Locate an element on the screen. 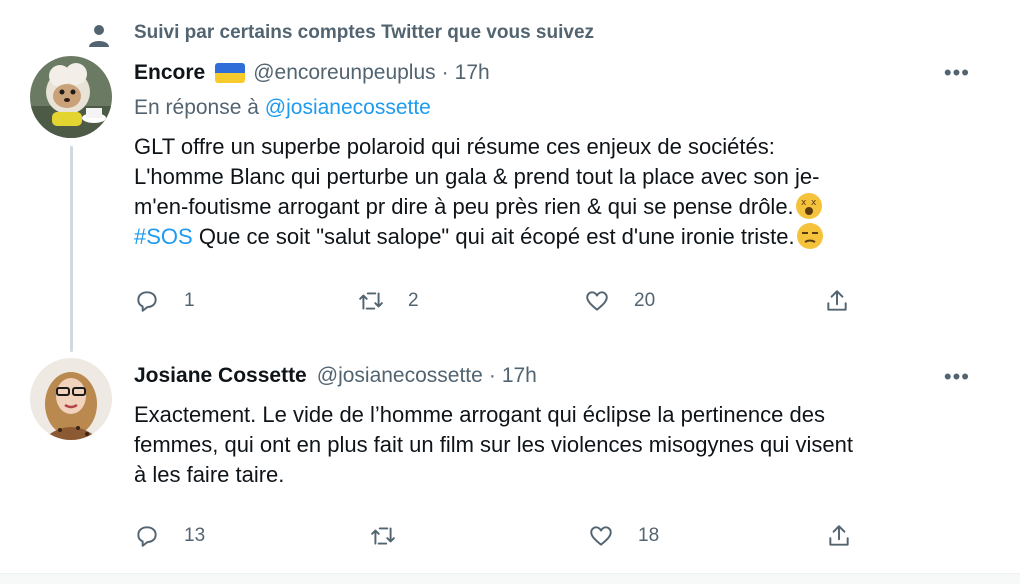 The height and width of the screenshot is (584, 1020). tweet-actions: 1 2 20 is located at coordinates (504, 303).